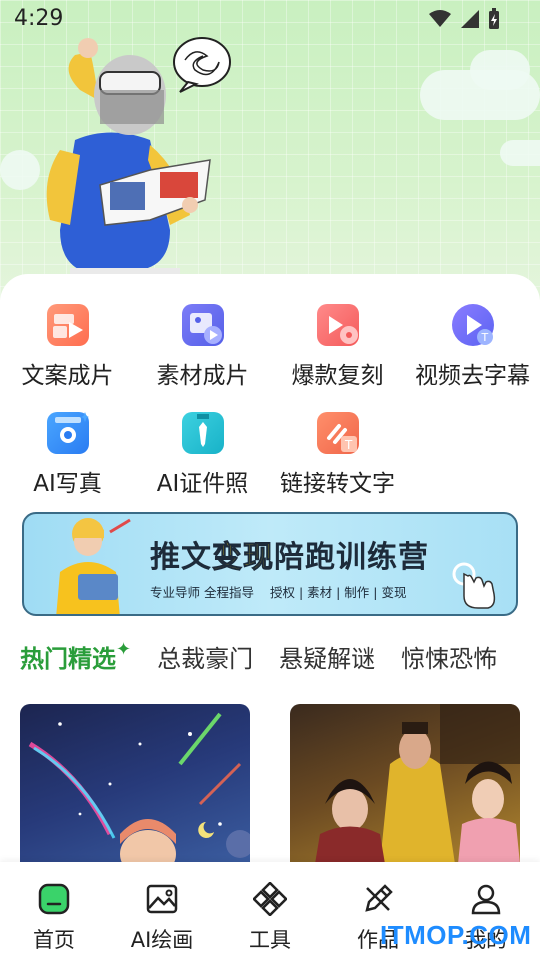 The height and width of the screenshot is (960, 540). Describe the element at coordinates (456, 935) in the screenshot. I see `watermark: ITMOP.COM` at that location.